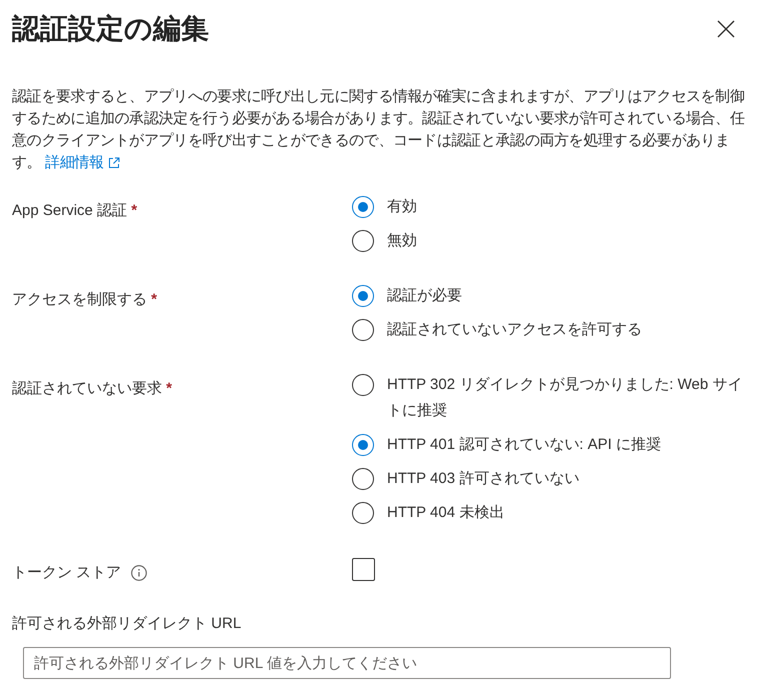  I want to click on external-link-icon, so click(114, 163).